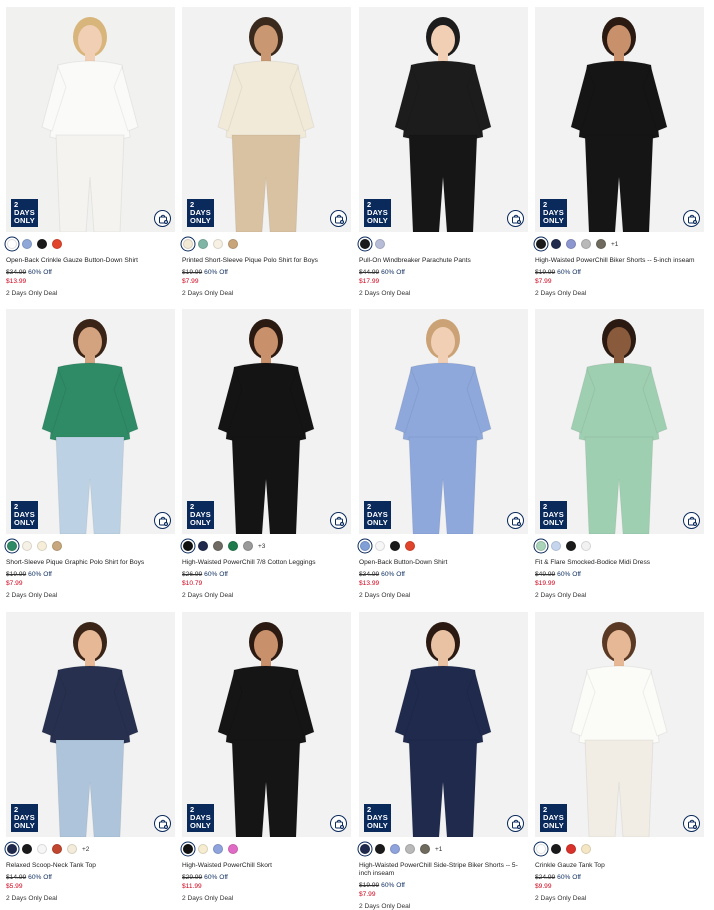 This screenshot has height=910, width=714. Describe the element at coordinates (216, 574) in the screenshot. I see `discount-label: 60% Off` at that location.